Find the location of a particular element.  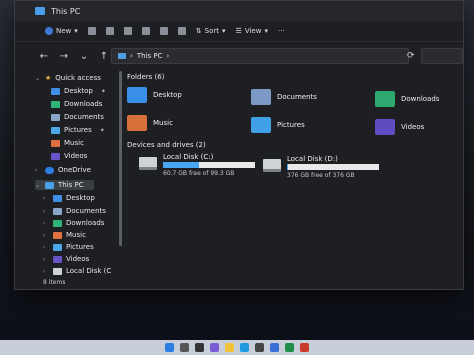

address-row: ← → ⌄ ↑ › This PC › ⟳ is located at coordinates (239, 56).